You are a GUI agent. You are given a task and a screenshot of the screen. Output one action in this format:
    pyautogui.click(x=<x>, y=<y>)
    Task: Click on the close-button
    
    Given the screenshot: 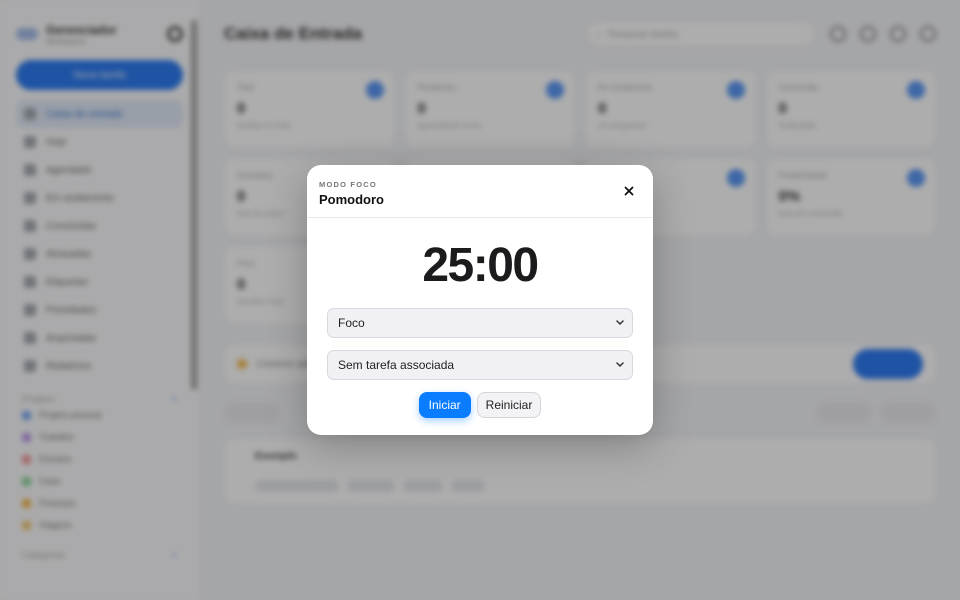 What is the action you would take?
    pyautogui.click(x=629, y=191)
    